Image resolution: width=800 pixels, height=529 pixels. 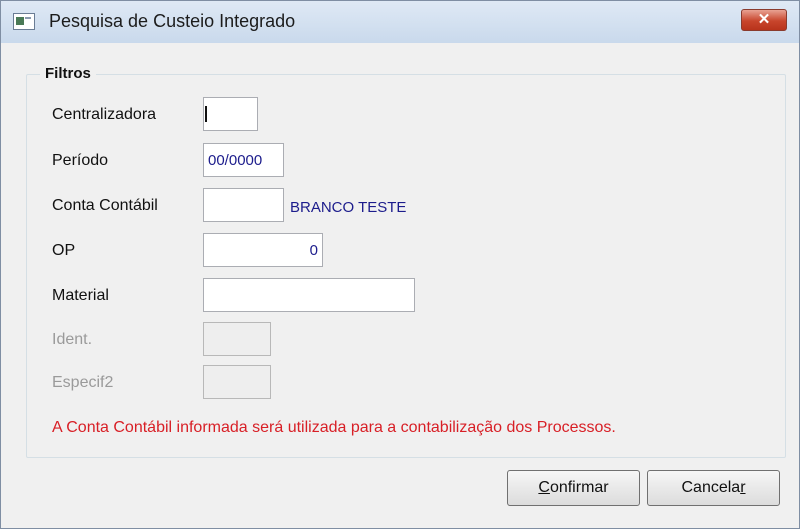 What do you see at coordinates (309, 295) in the screenshot?
I see `material-input` at bounding box center [309, 295].